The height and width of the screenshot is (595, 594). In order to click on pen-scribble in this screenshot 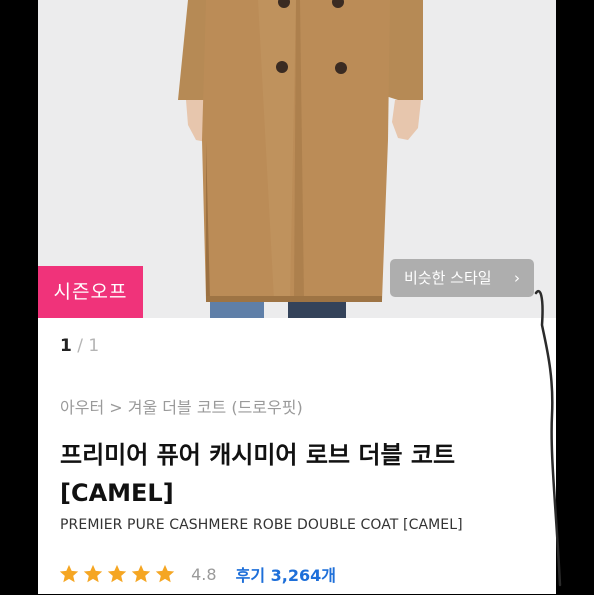, I will do `click(548, 438)`.